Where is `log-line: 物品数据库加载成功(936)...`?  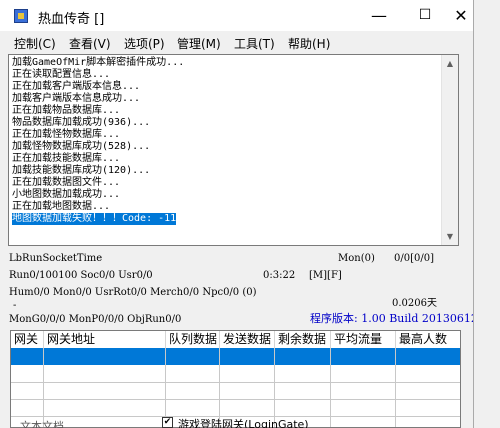 log-line: 物品数据库加载成功(936)... is located at coordinates (81, 122).